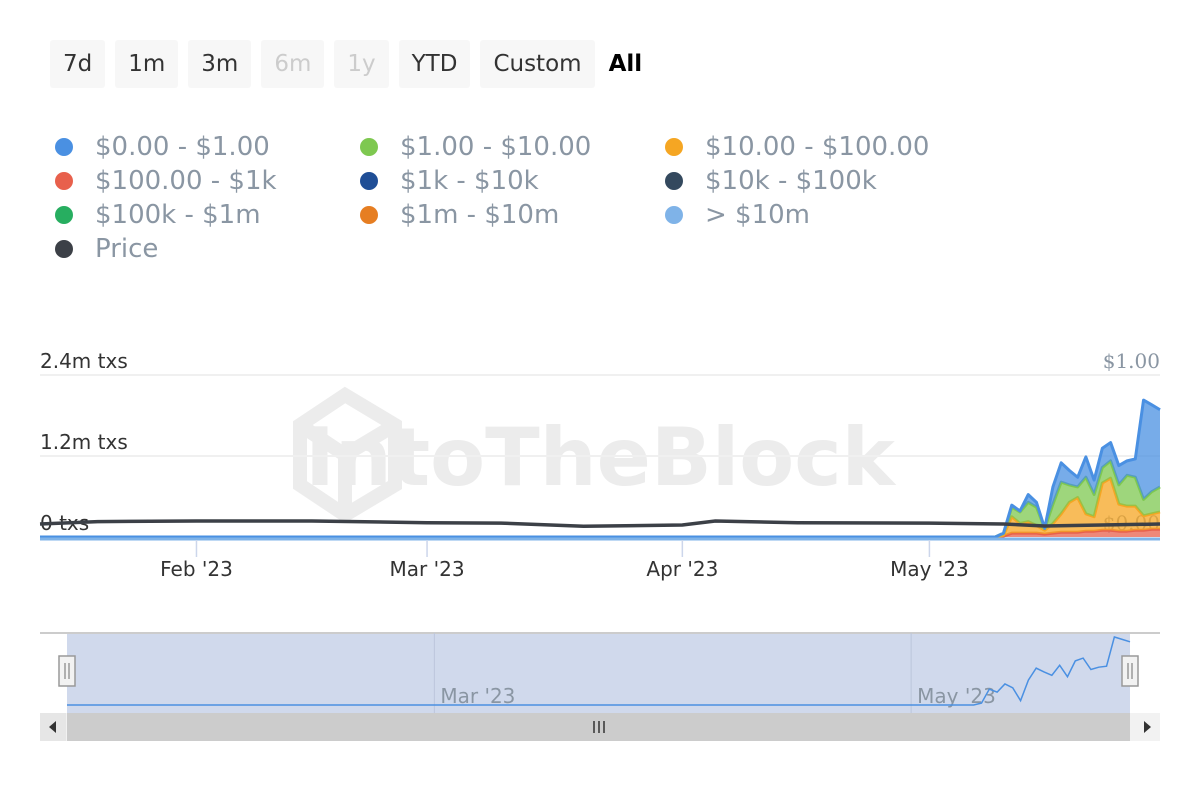 Image resolution: width=1200 pixels, height=800 pixels. I want to click on x-tick-label: Mar '23, so click(427, 569).